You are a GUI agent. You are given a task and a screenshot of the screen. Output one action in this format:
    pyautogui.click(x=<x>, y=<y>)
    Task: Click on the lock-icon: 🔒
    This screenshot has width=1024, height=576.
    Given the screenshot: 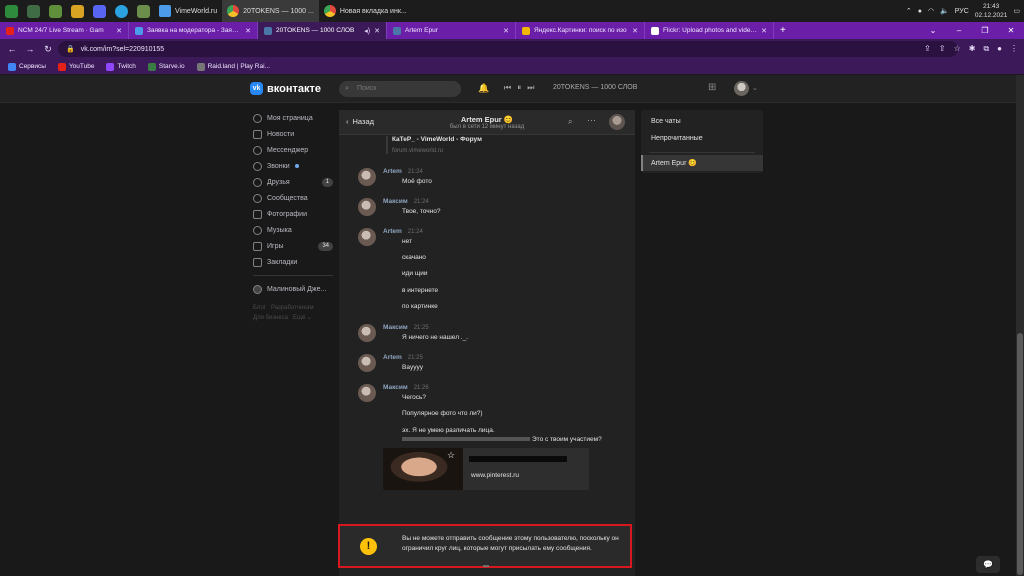 What is the action you would take?
    pyautogui.click(x=70, y=49)
    